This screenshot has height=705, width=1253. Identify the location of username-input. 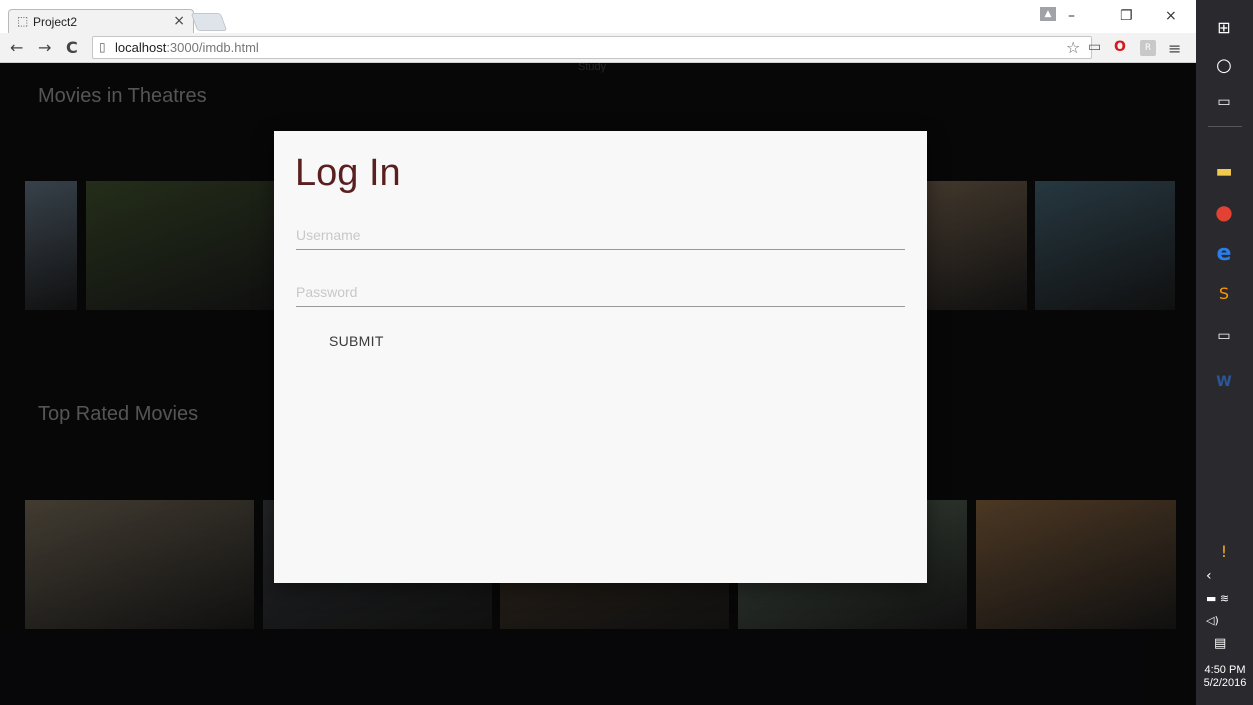
(600, 232).